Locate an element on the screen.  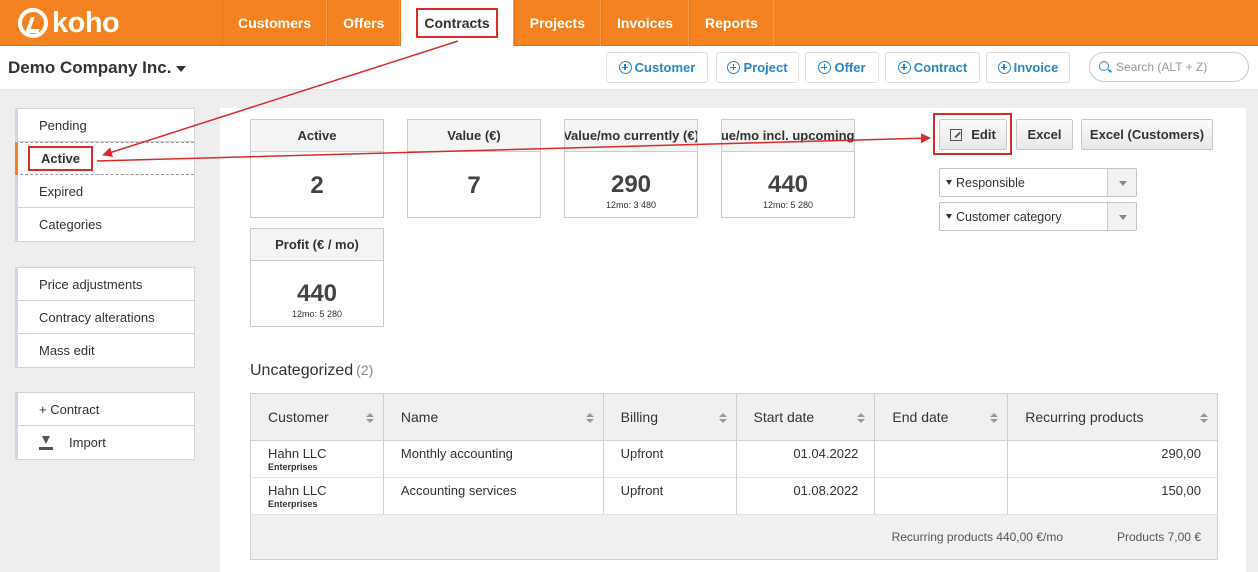
sidebar-item-expired: Expired is located at coordinates (106, 191).